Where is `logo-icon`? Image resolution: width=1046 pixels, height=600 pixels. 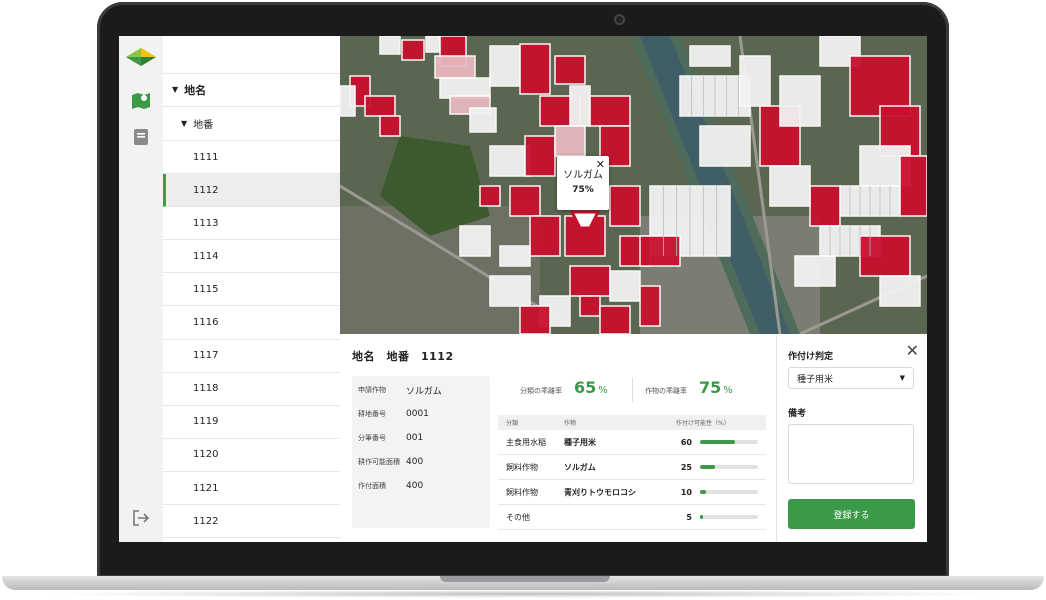
logo-icon is located at coordinates (141, 57).